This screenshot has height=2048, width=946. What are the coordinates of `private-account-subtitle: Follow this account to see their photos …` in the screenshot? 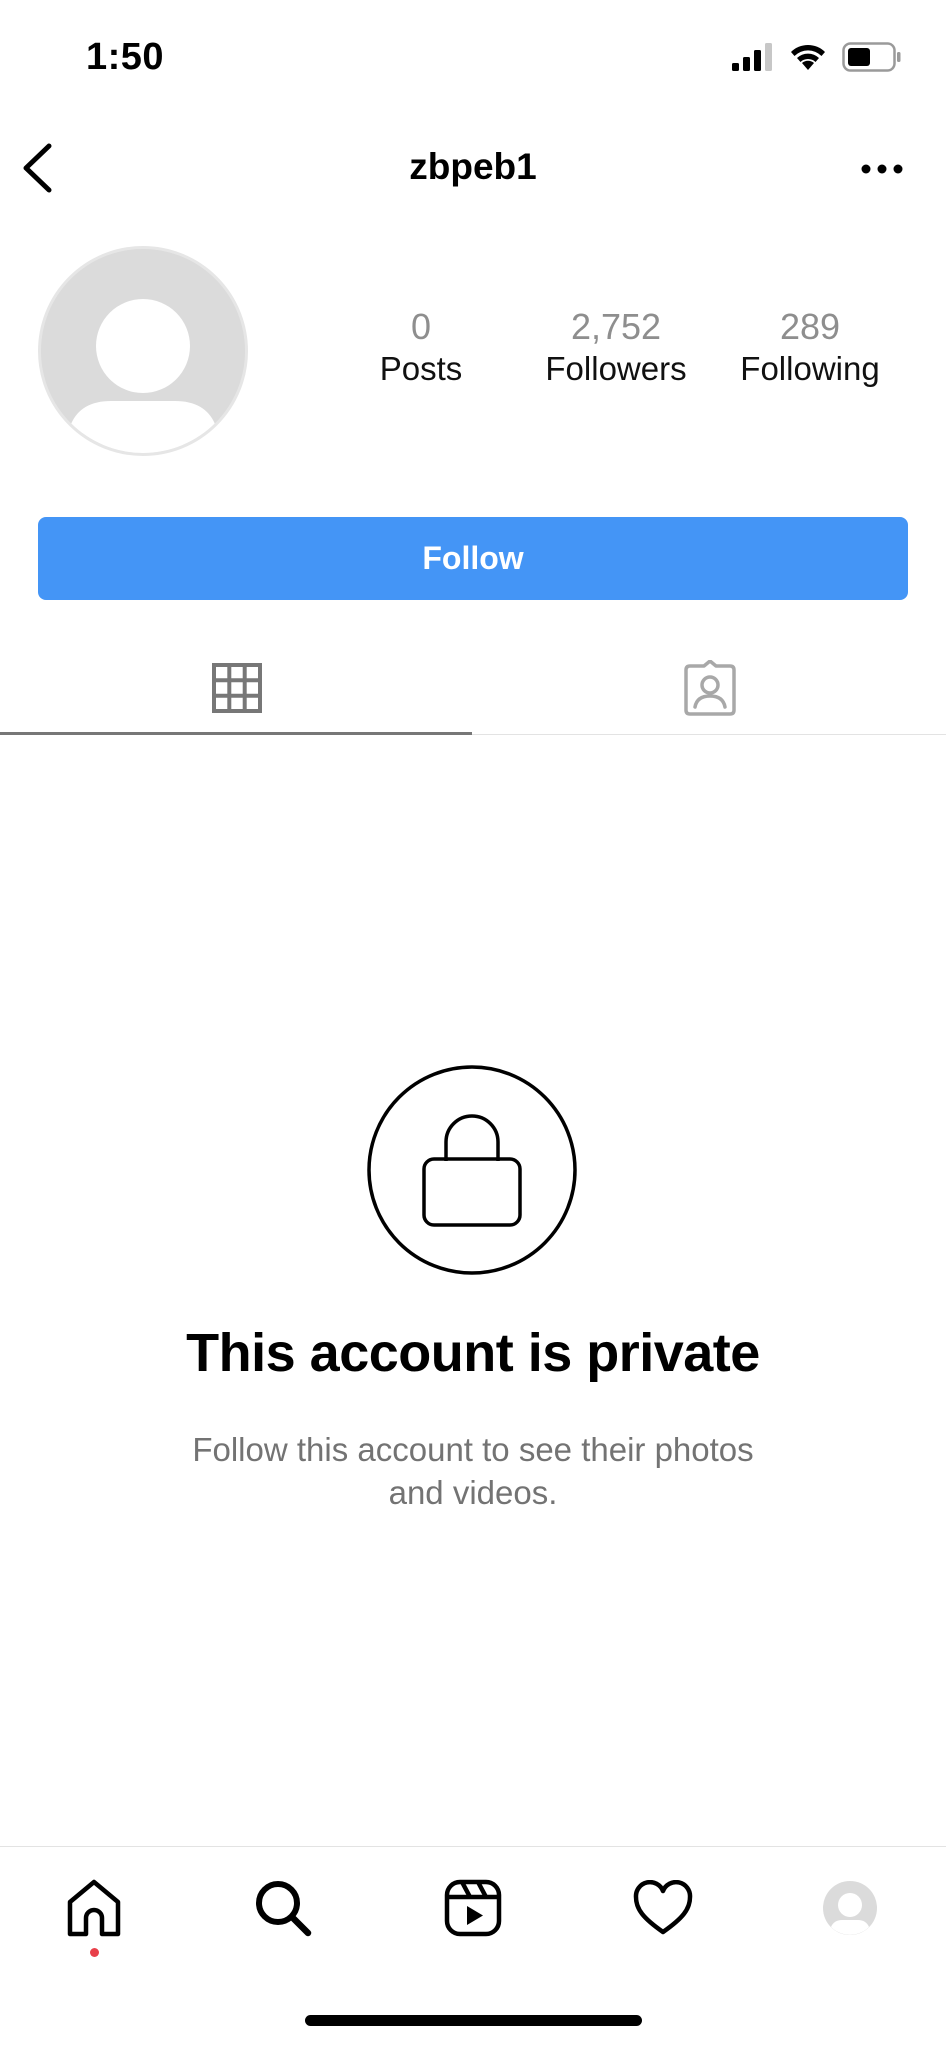 It's located at (473, 1471).